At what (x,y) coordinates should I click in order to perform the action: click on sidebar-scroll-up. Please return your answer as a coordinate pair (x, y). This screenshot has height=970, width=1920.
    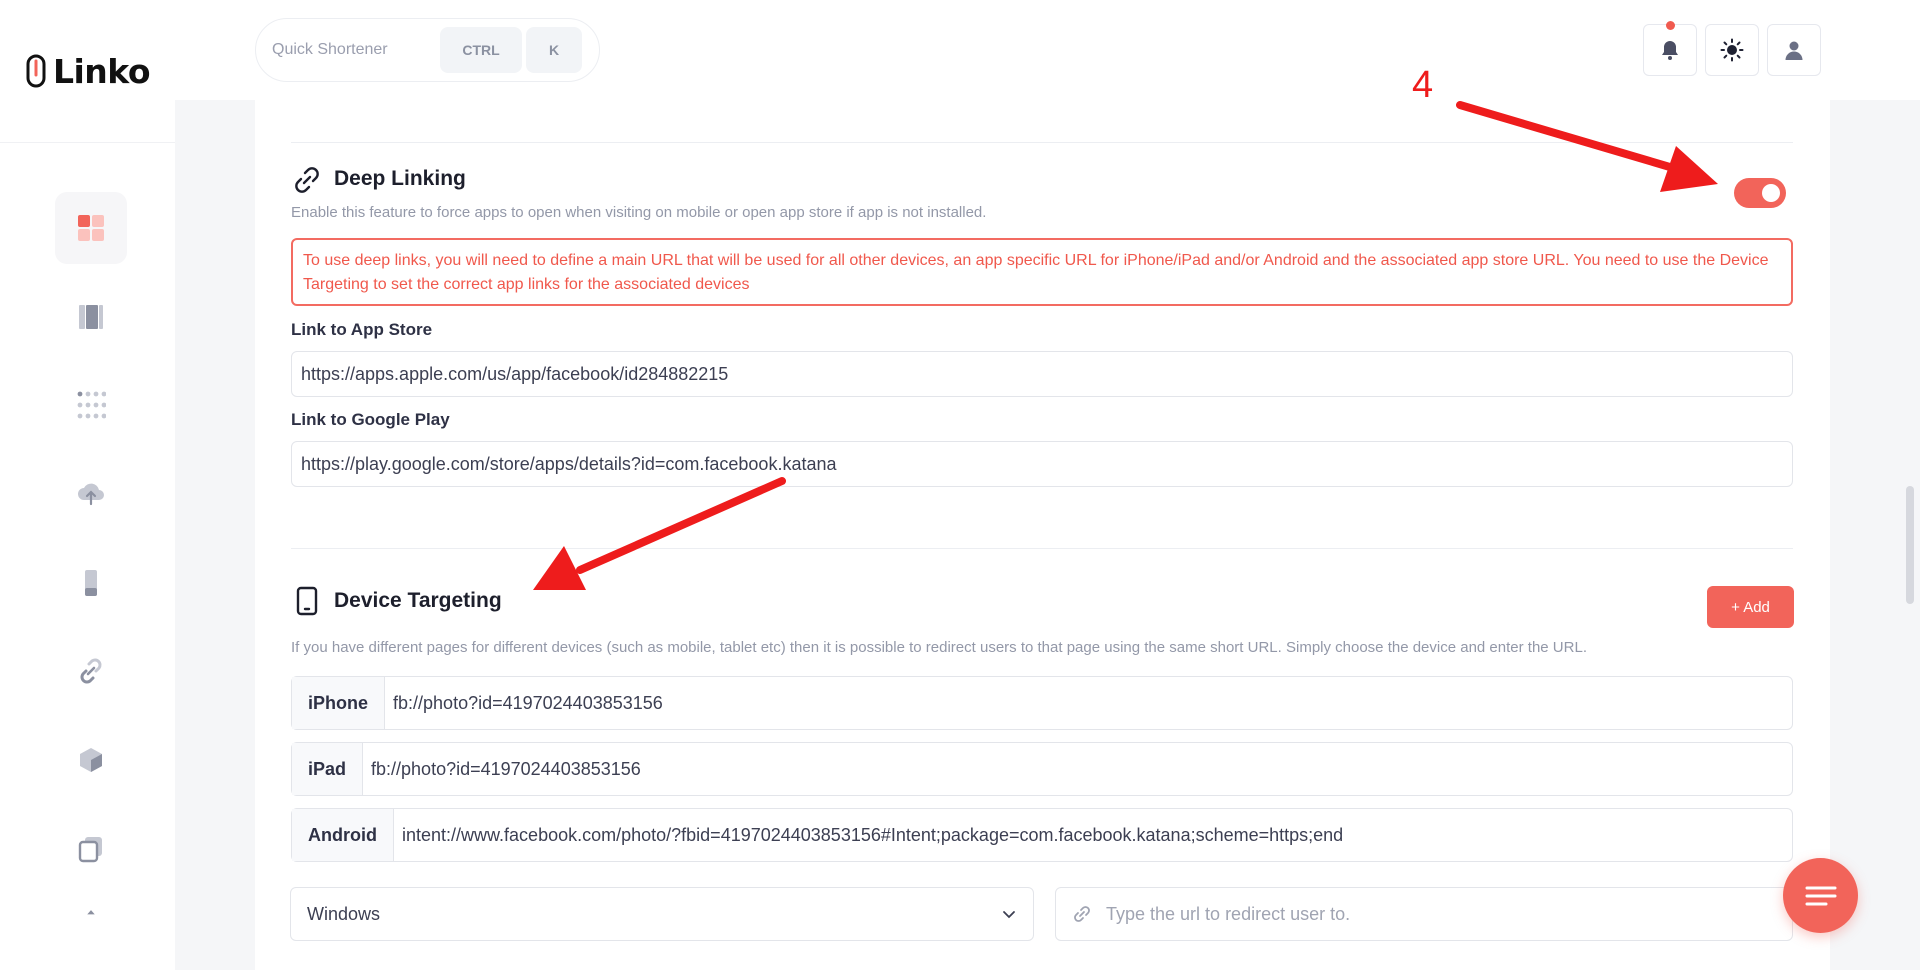
    Looking at the image, I should click on (91, 912).